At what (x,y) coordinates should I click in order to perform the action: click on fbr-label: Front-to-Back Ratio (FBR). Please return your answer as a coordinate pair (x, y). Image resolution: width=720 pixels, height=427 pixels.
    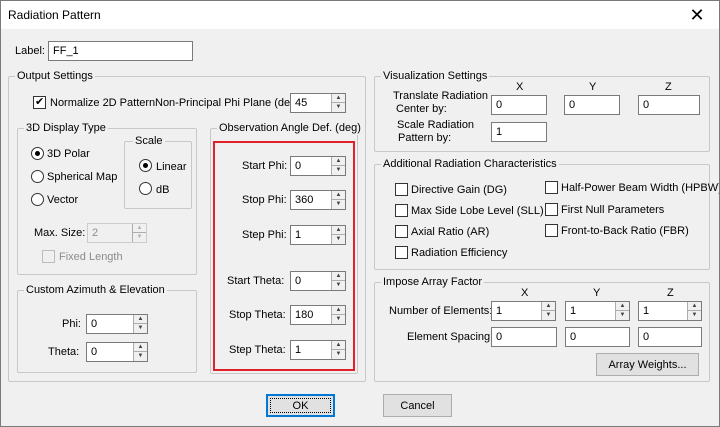
    Looking at the image, I should click on (625, 231).